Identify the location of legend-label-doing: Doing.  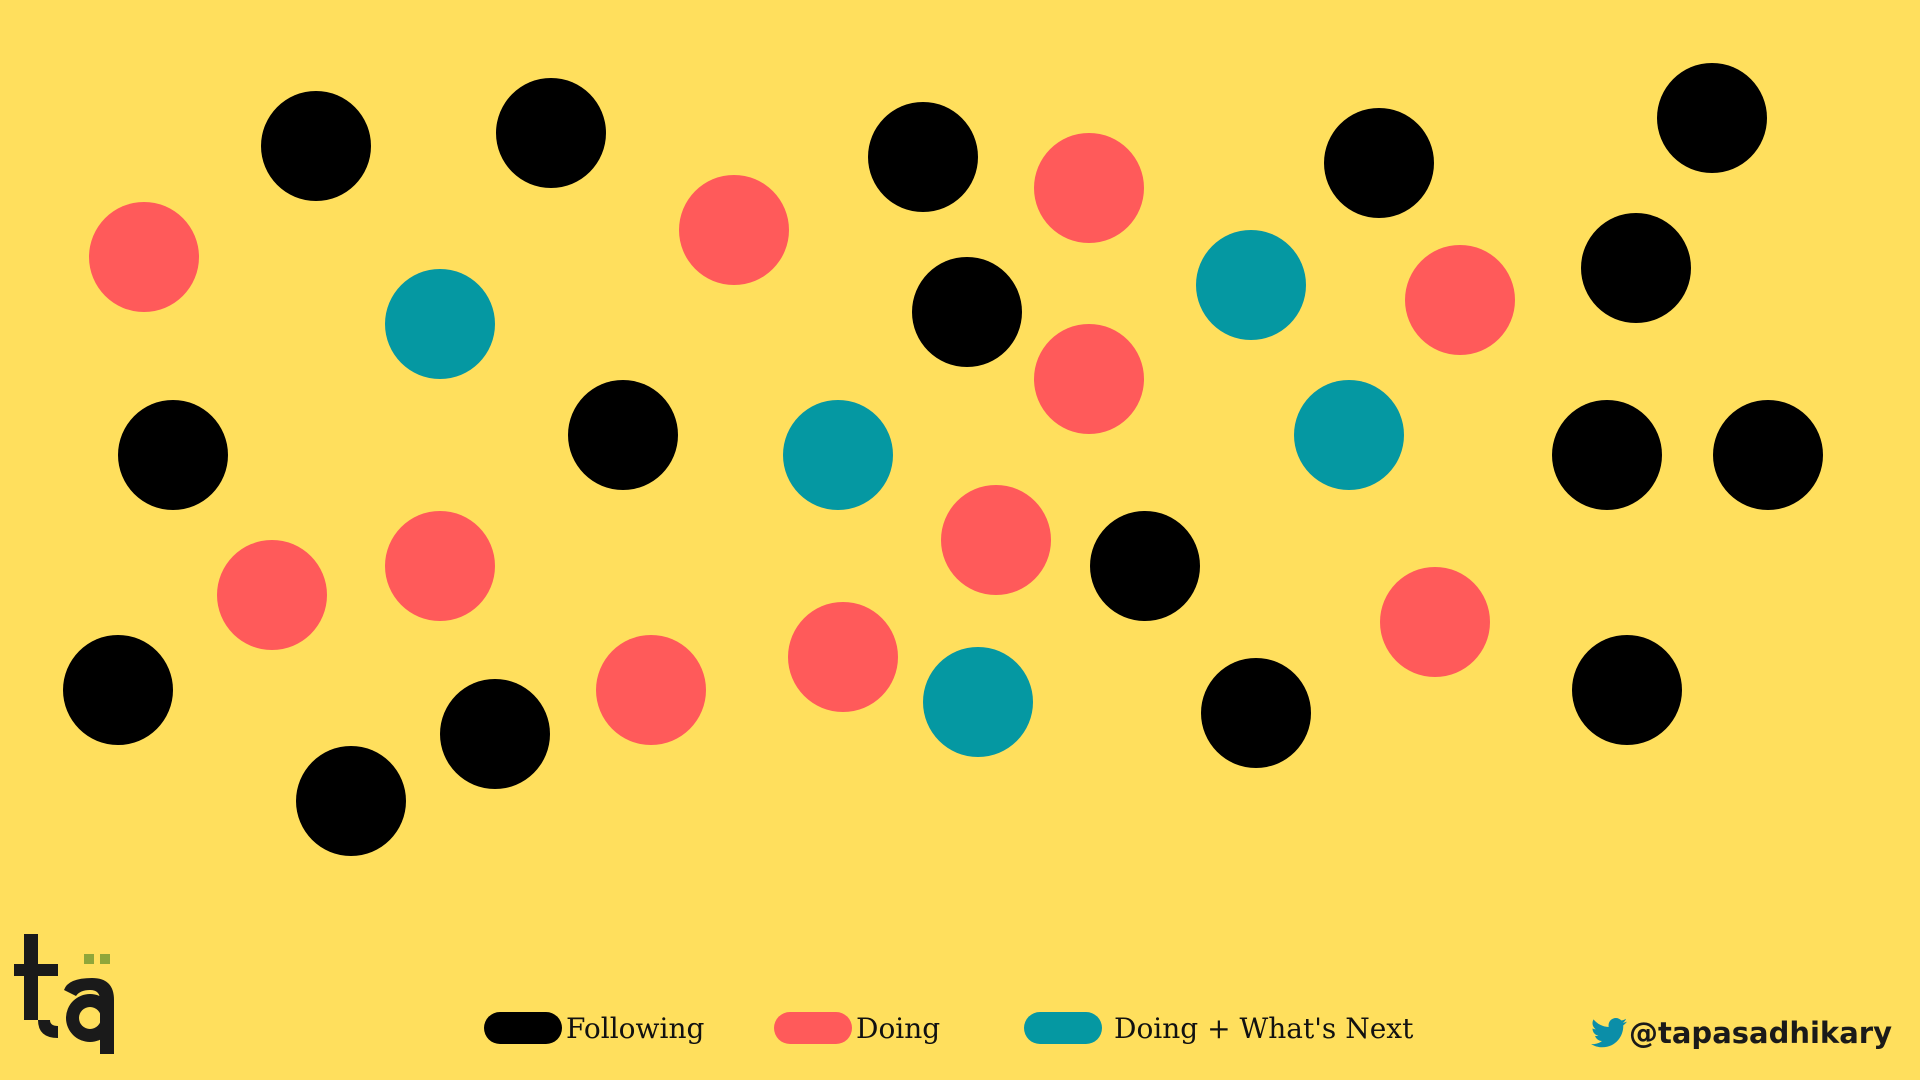
(898, 1028).